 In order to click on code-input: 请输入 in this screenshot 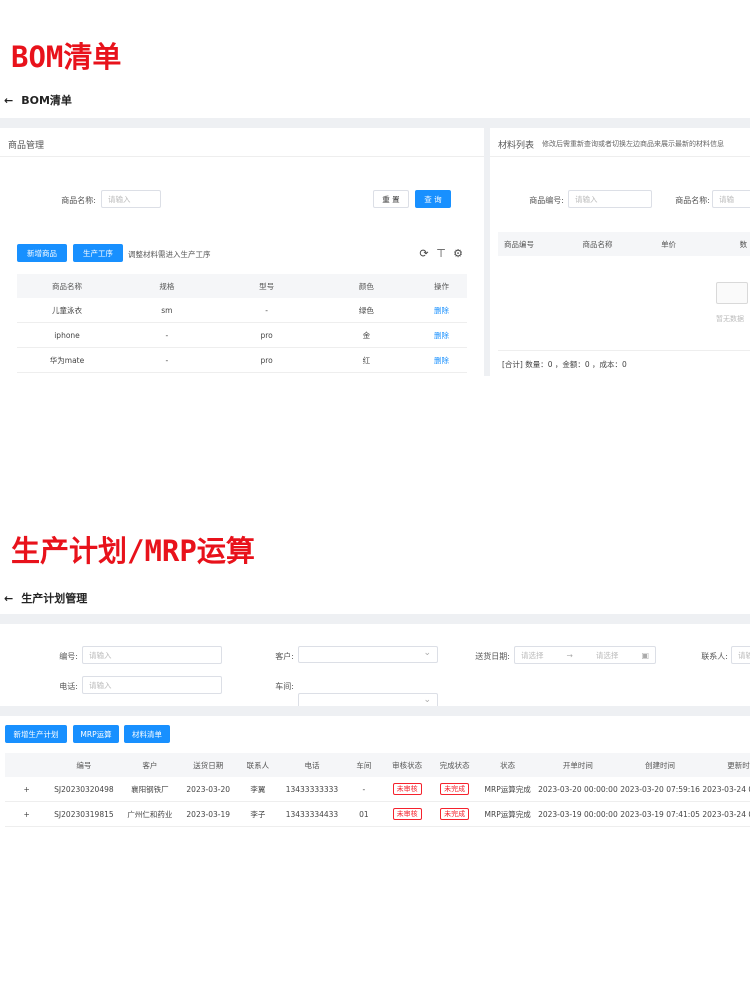, I will do `click(152, 655)`.